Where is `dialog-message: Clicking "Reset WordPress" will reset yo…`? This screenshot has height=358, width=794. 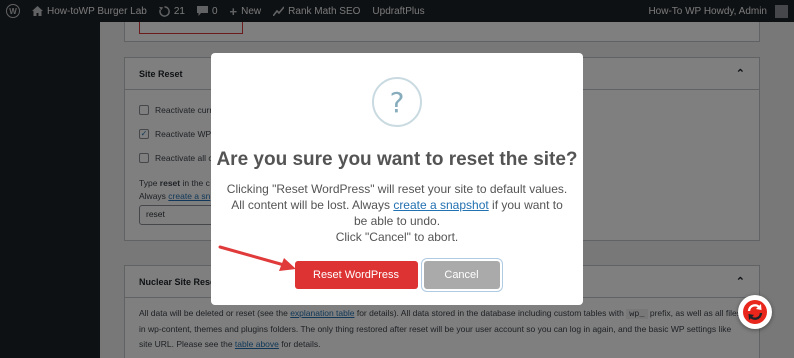 dialog-message: Clicking "Reset WordPress" will reset yo… is located at coordinates (397, 213).